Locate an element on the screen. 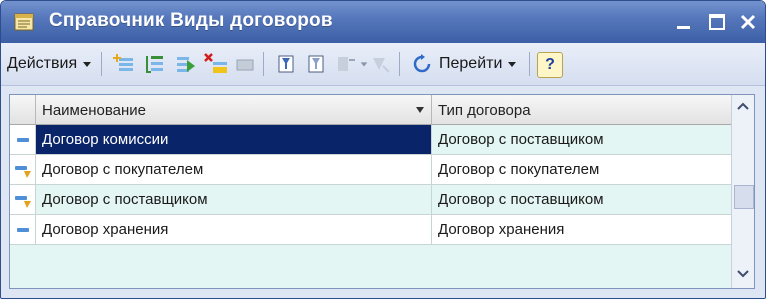 The image size is (766, 299). table-row: Договор хранения Договор хранения is located at coordinates (371, 230).